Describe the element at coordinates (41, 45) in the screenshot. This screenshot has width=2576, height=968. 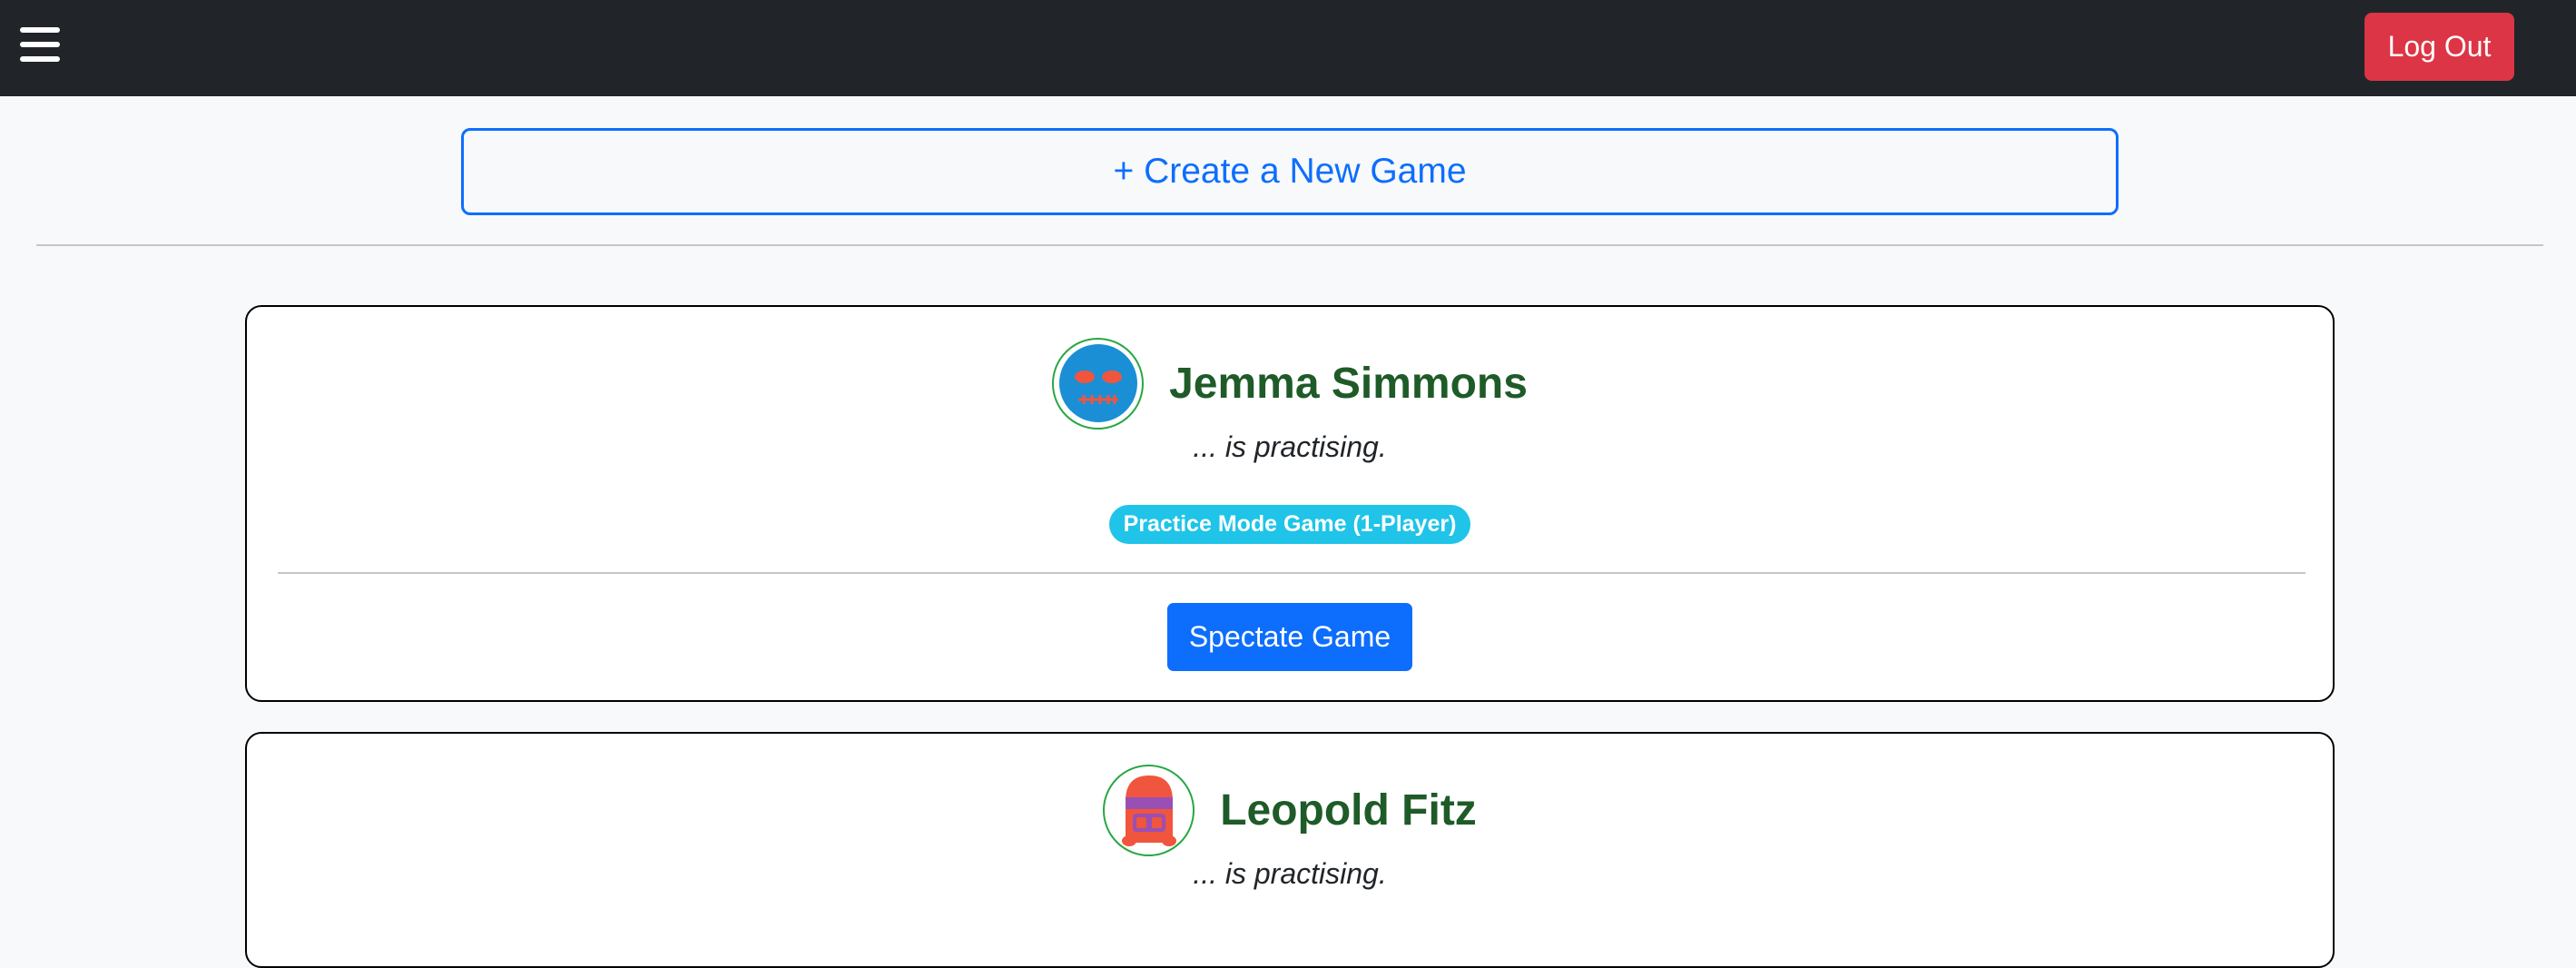
I see `hamburger-menu-icon` at that location.